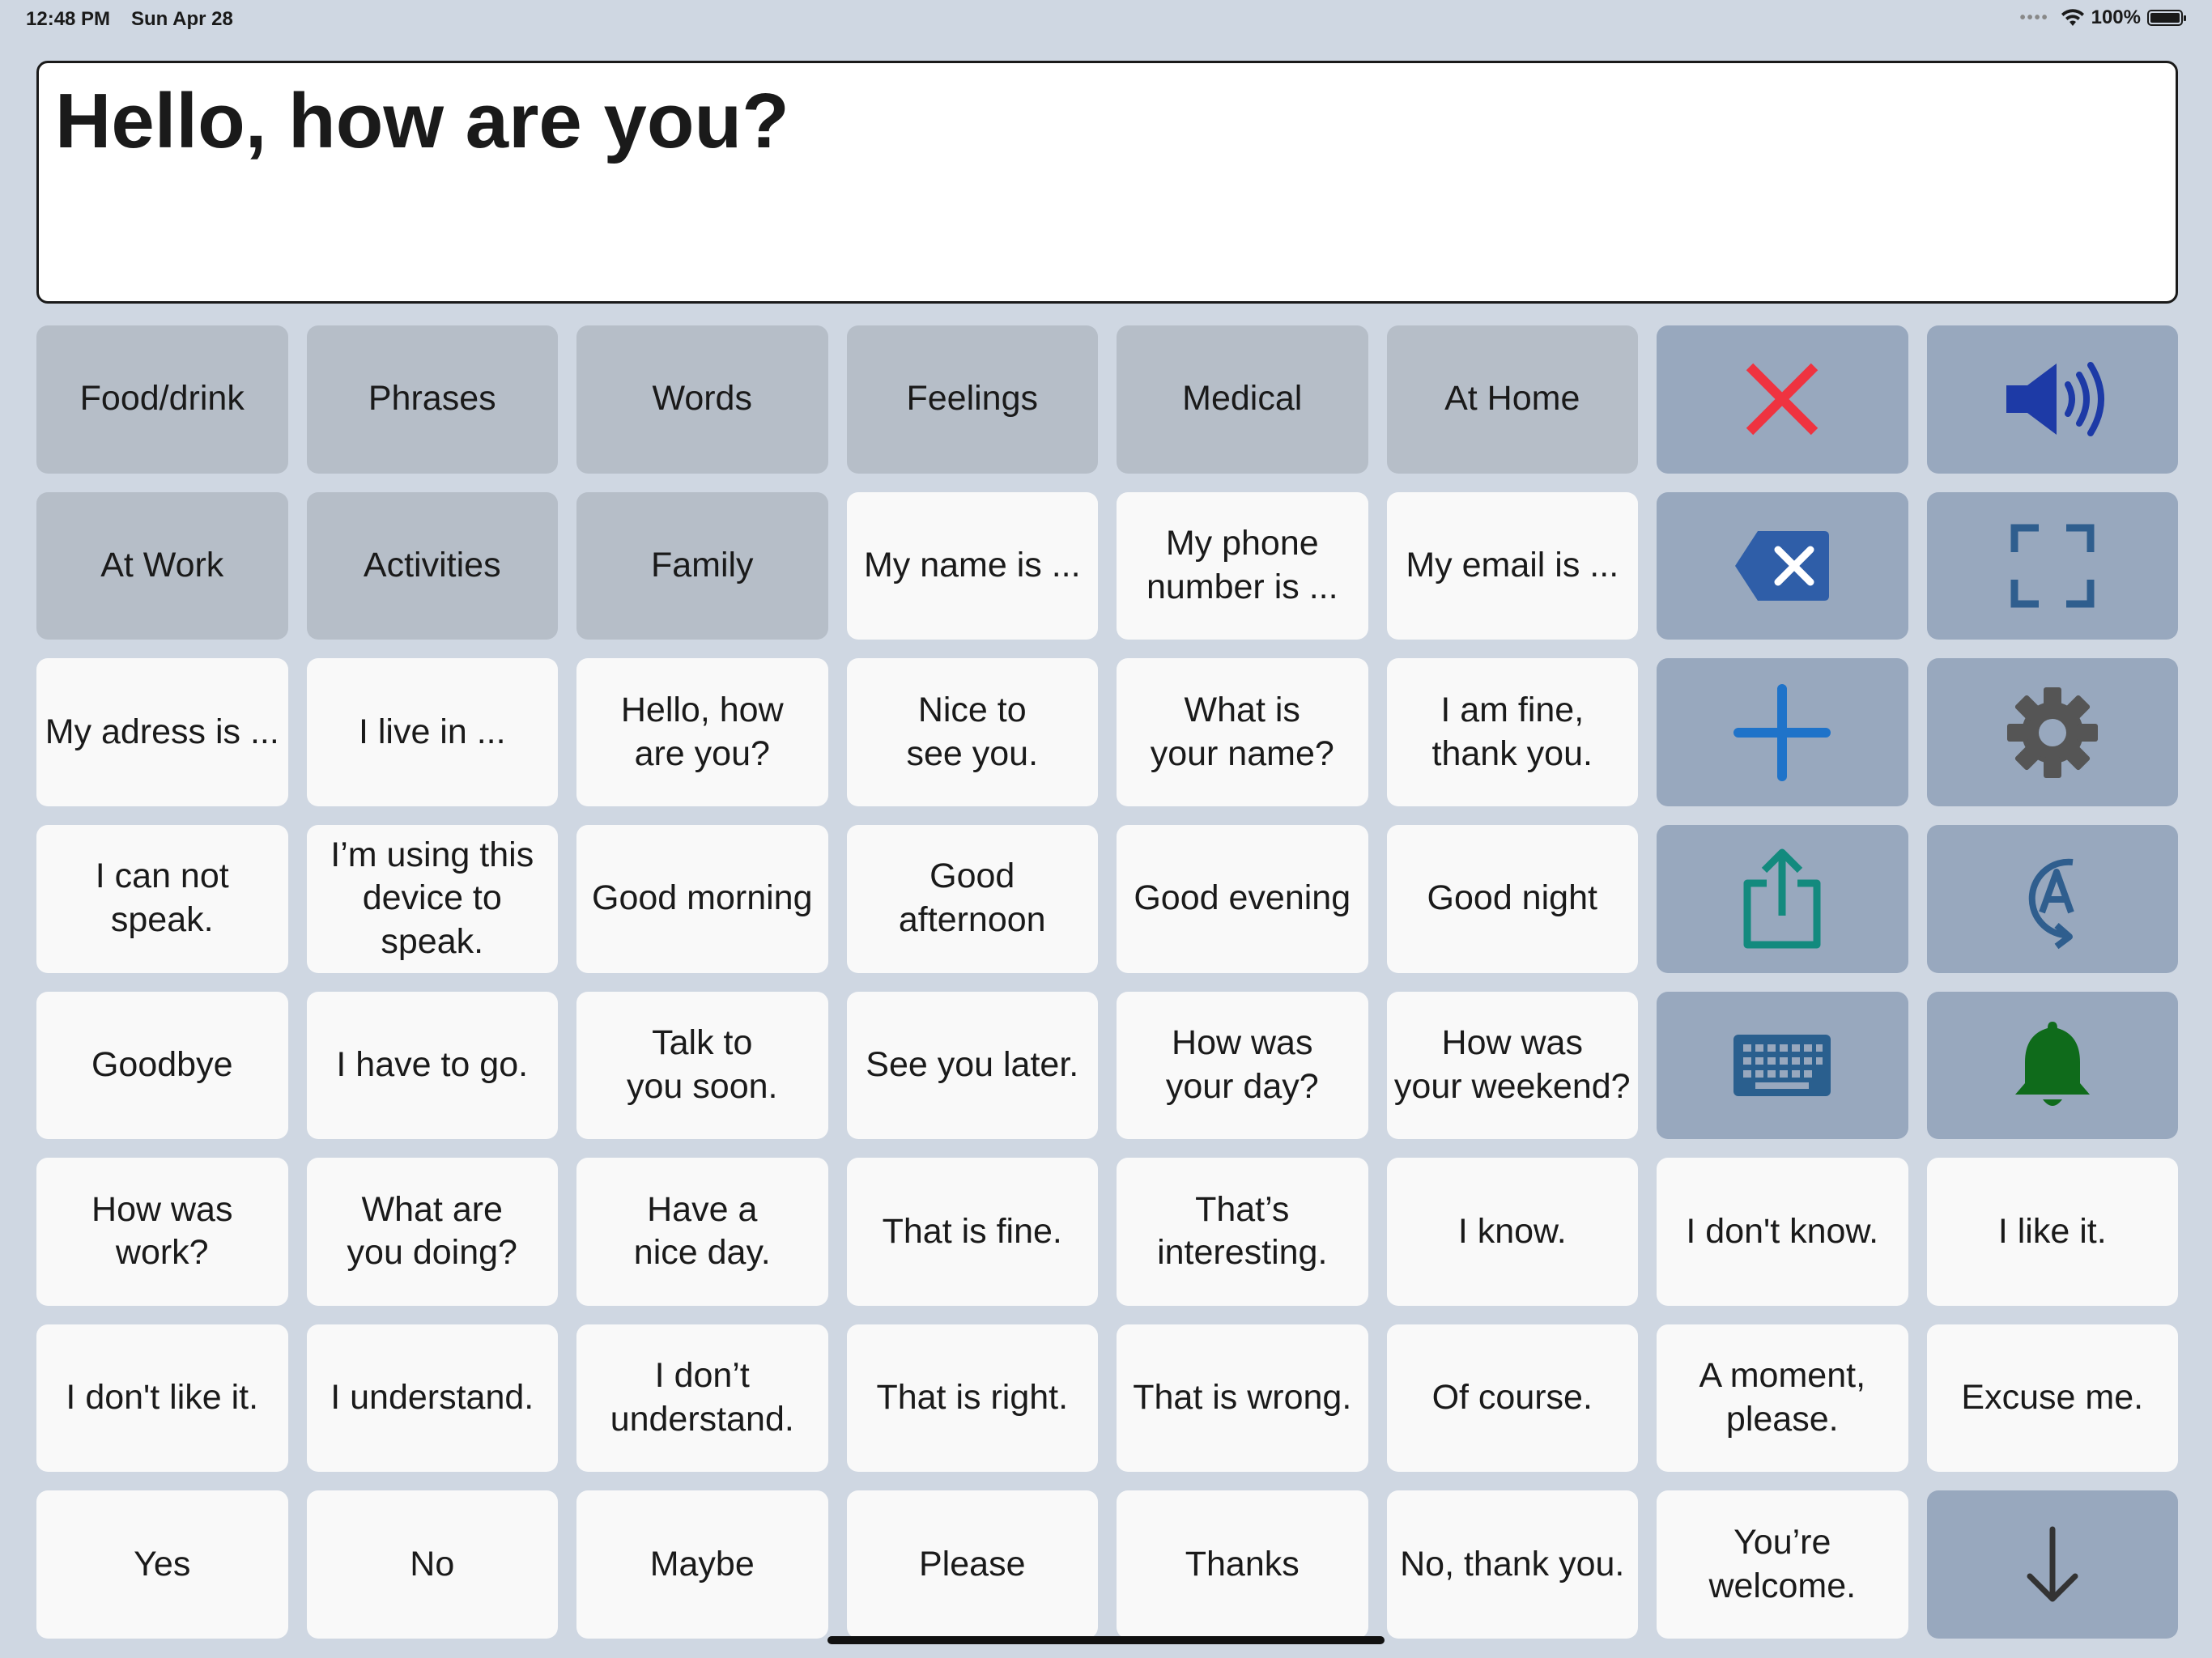  I want to click on phrase-button: I like it., so click(2052, 1232).